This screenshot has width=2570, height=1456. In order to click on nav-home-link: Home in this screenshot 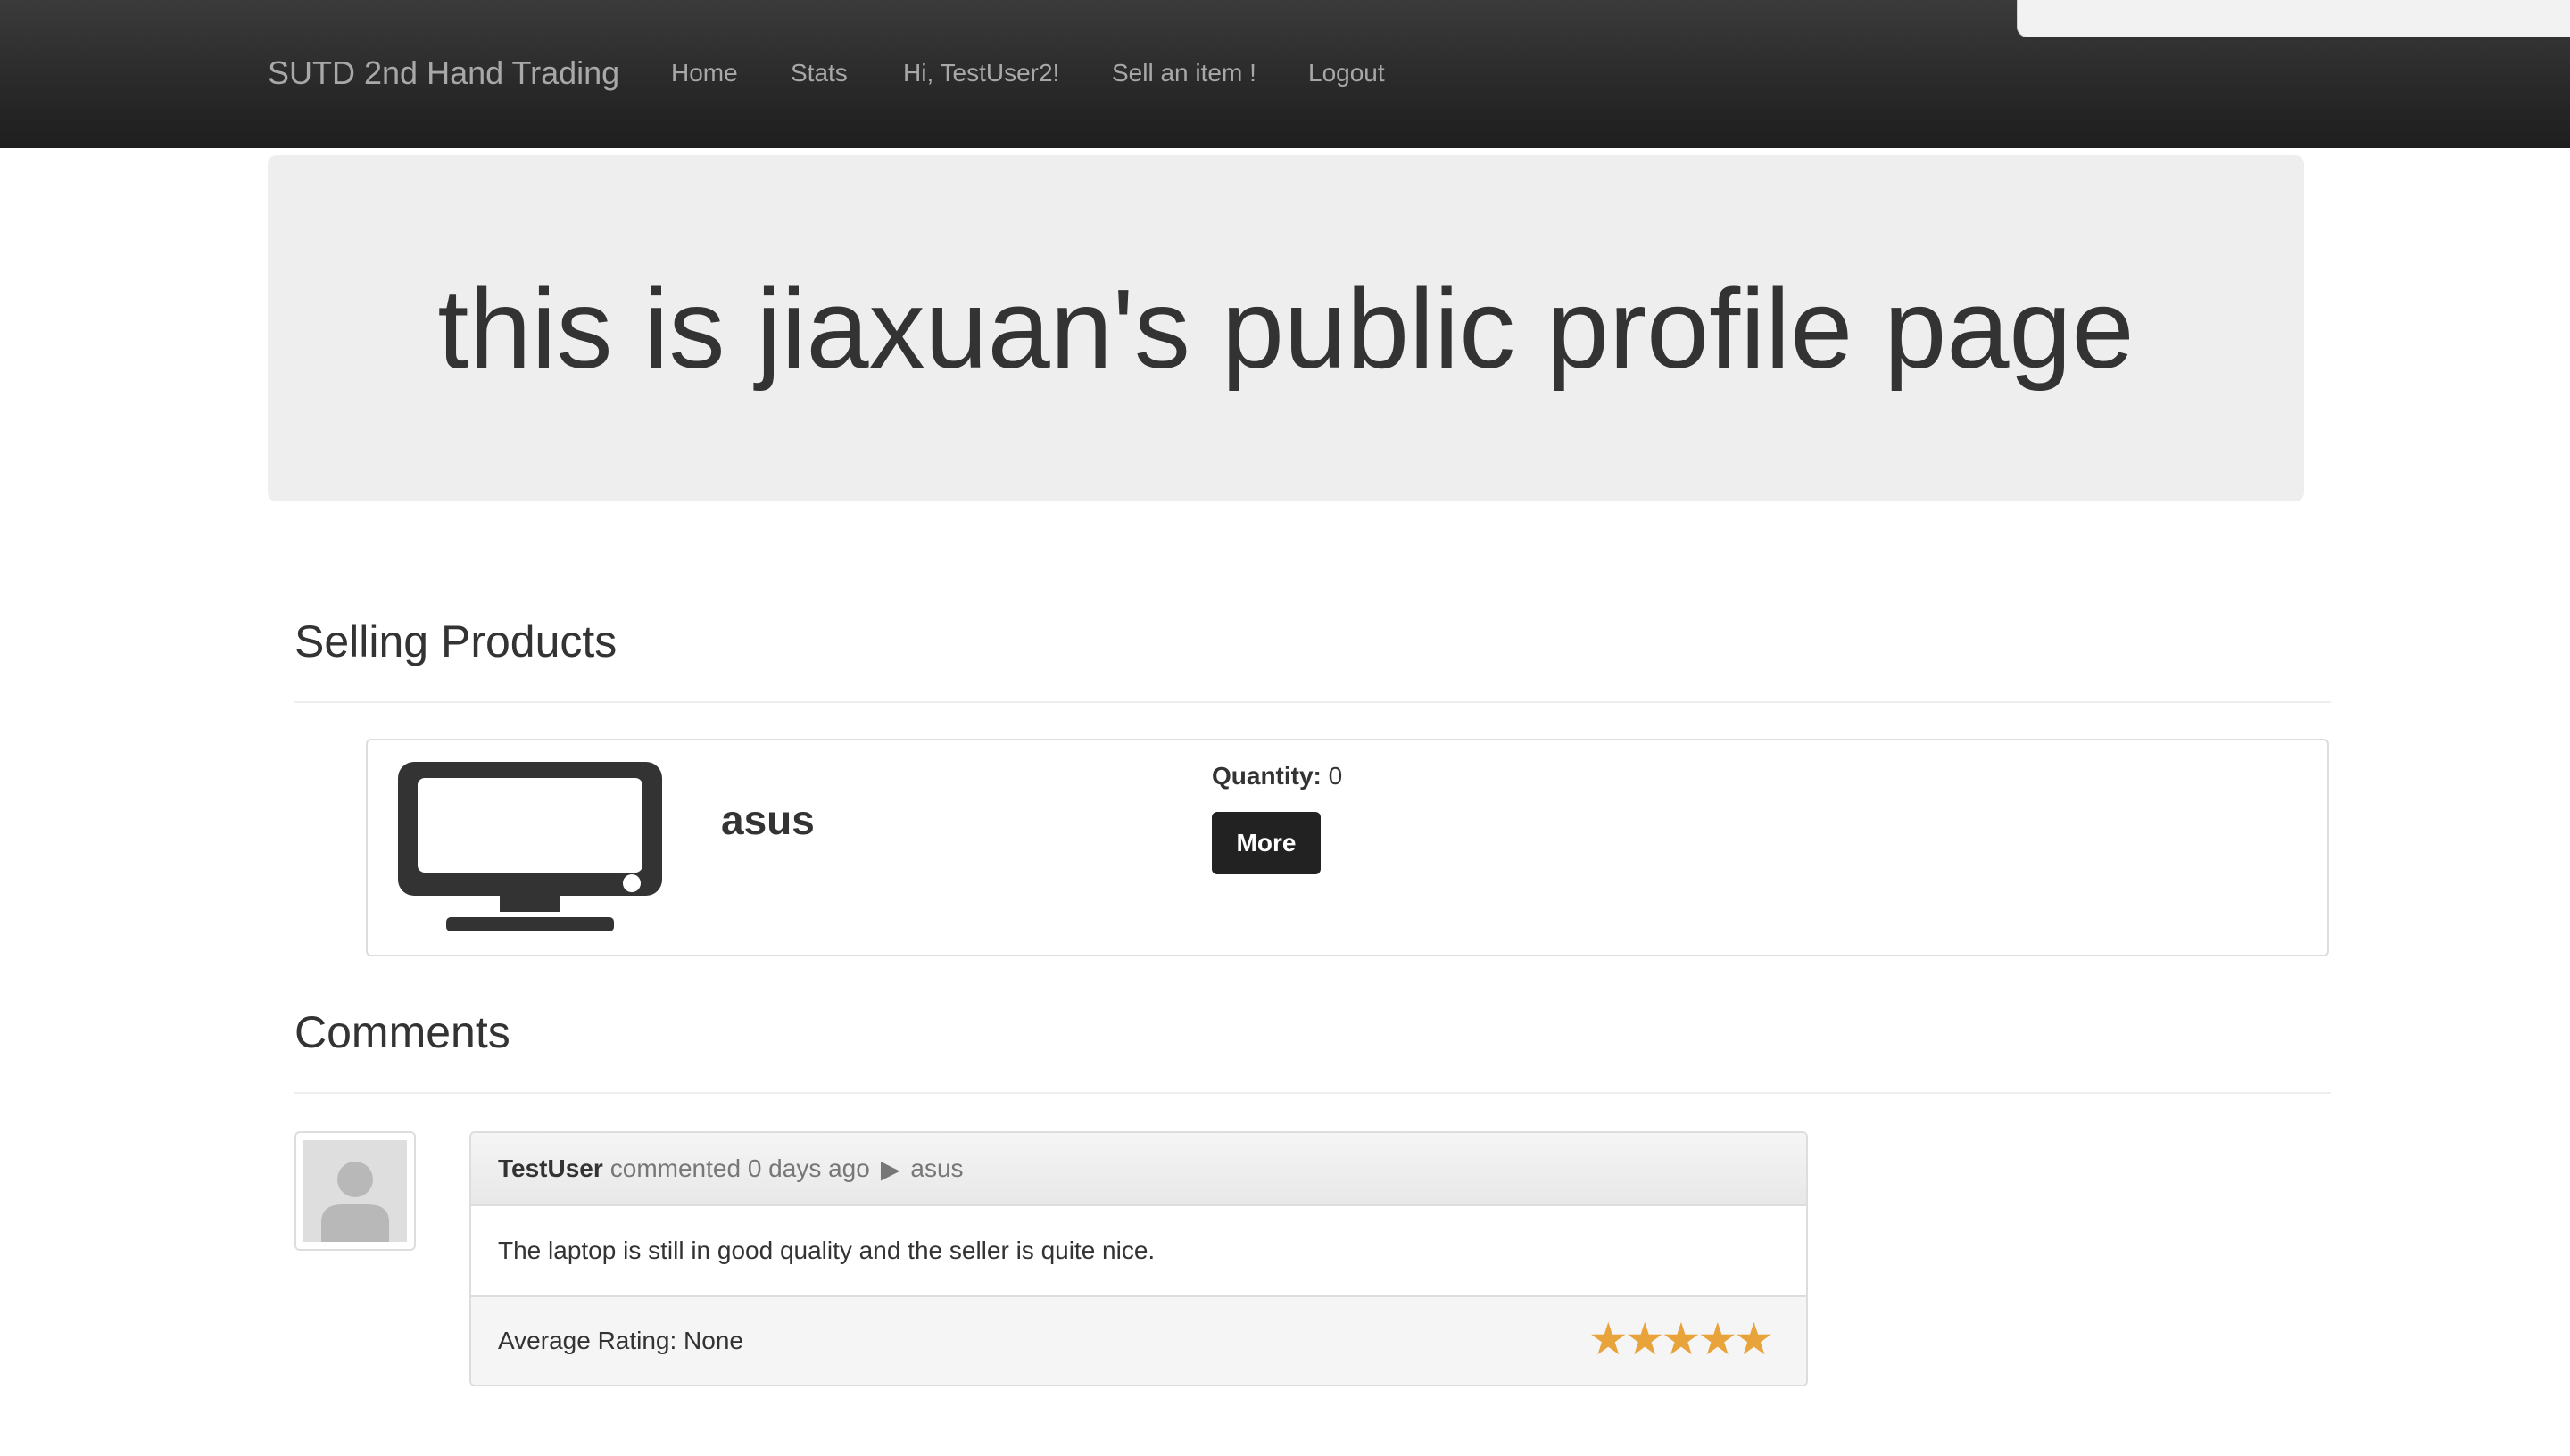, I will do `click(704, 73)`.